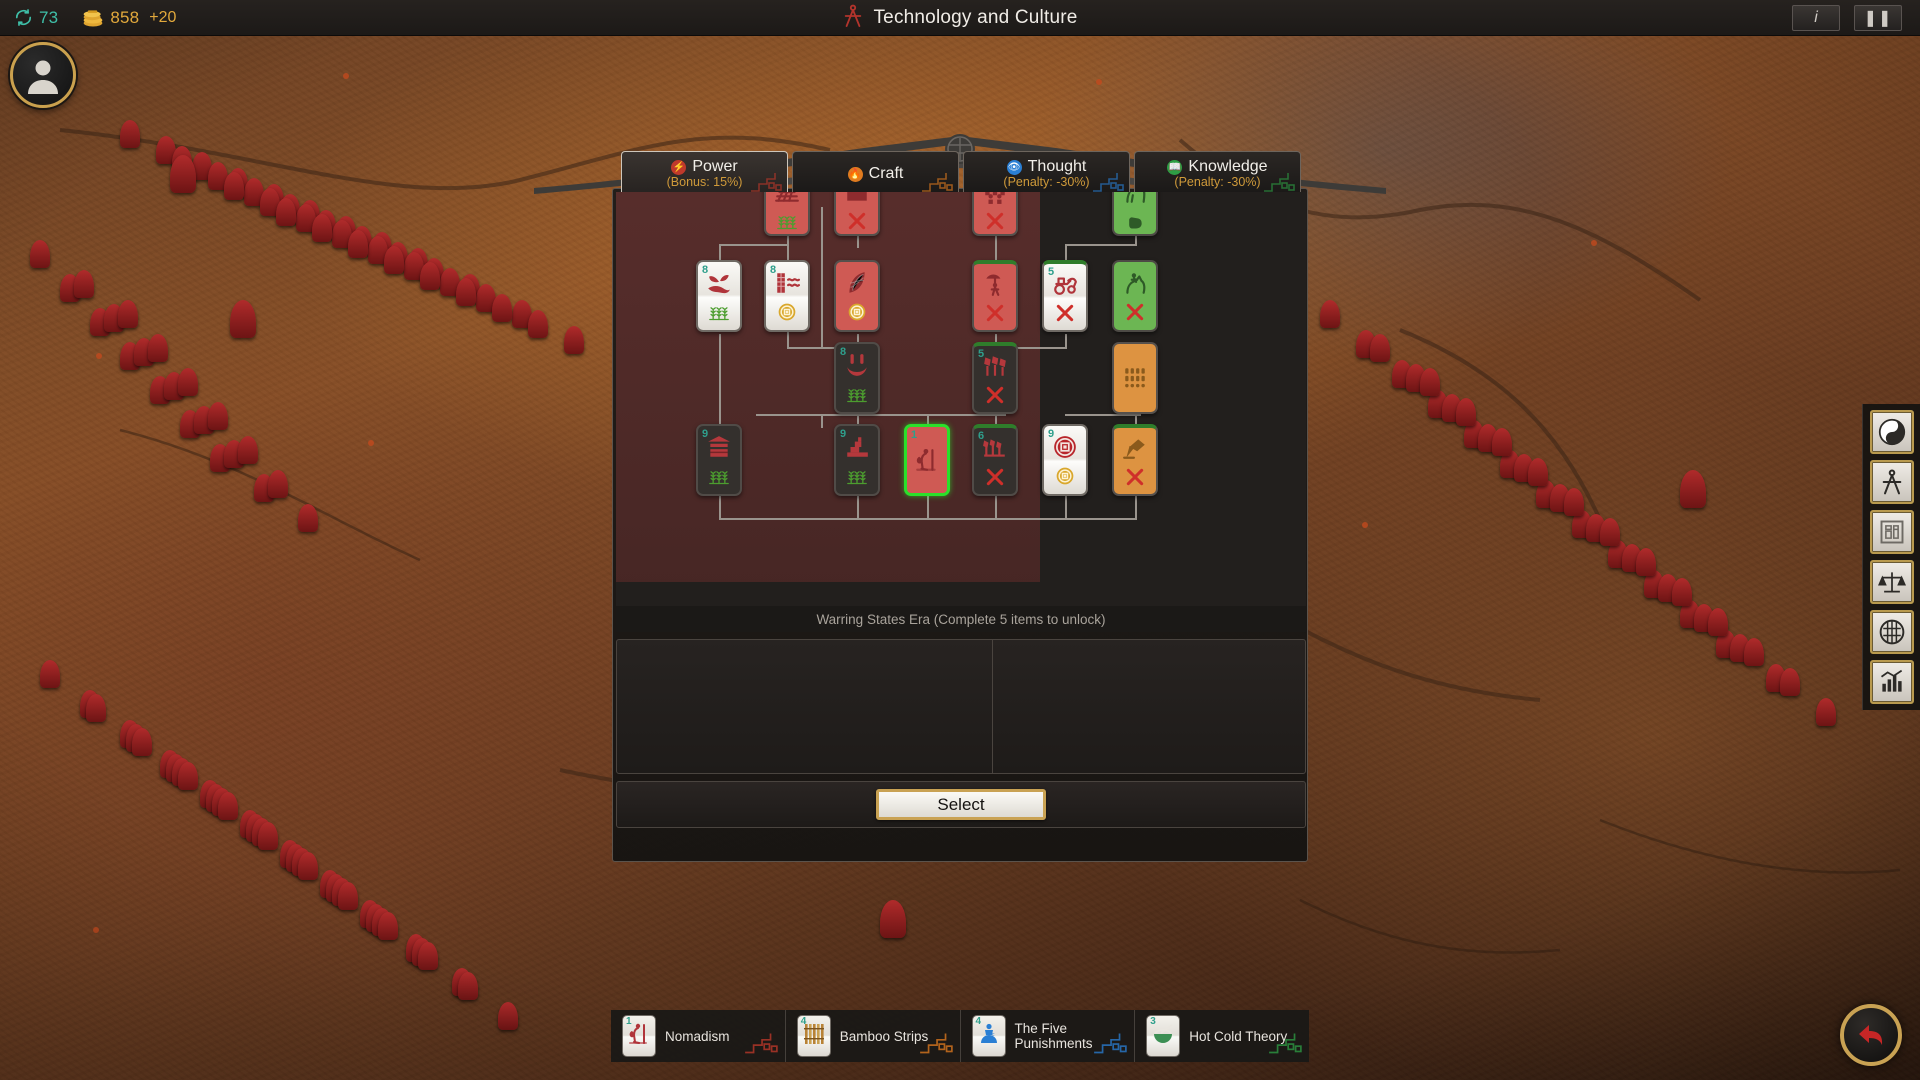 The width and height of the screenshot is (1920, 1080). I want to click on tech-node-selected: 1, so click(927, 460).